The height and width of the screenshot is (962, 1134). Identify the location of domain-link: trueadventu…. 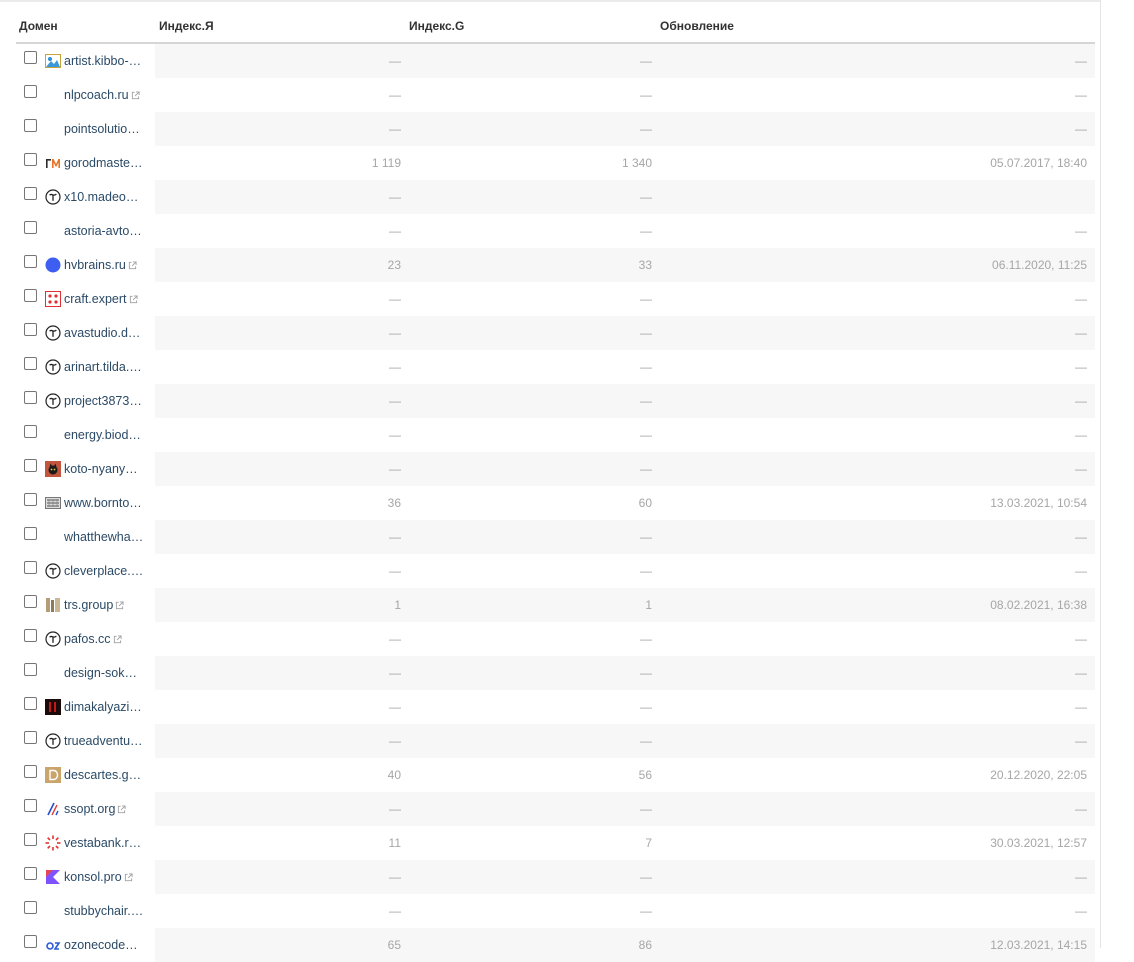
(103, 741).